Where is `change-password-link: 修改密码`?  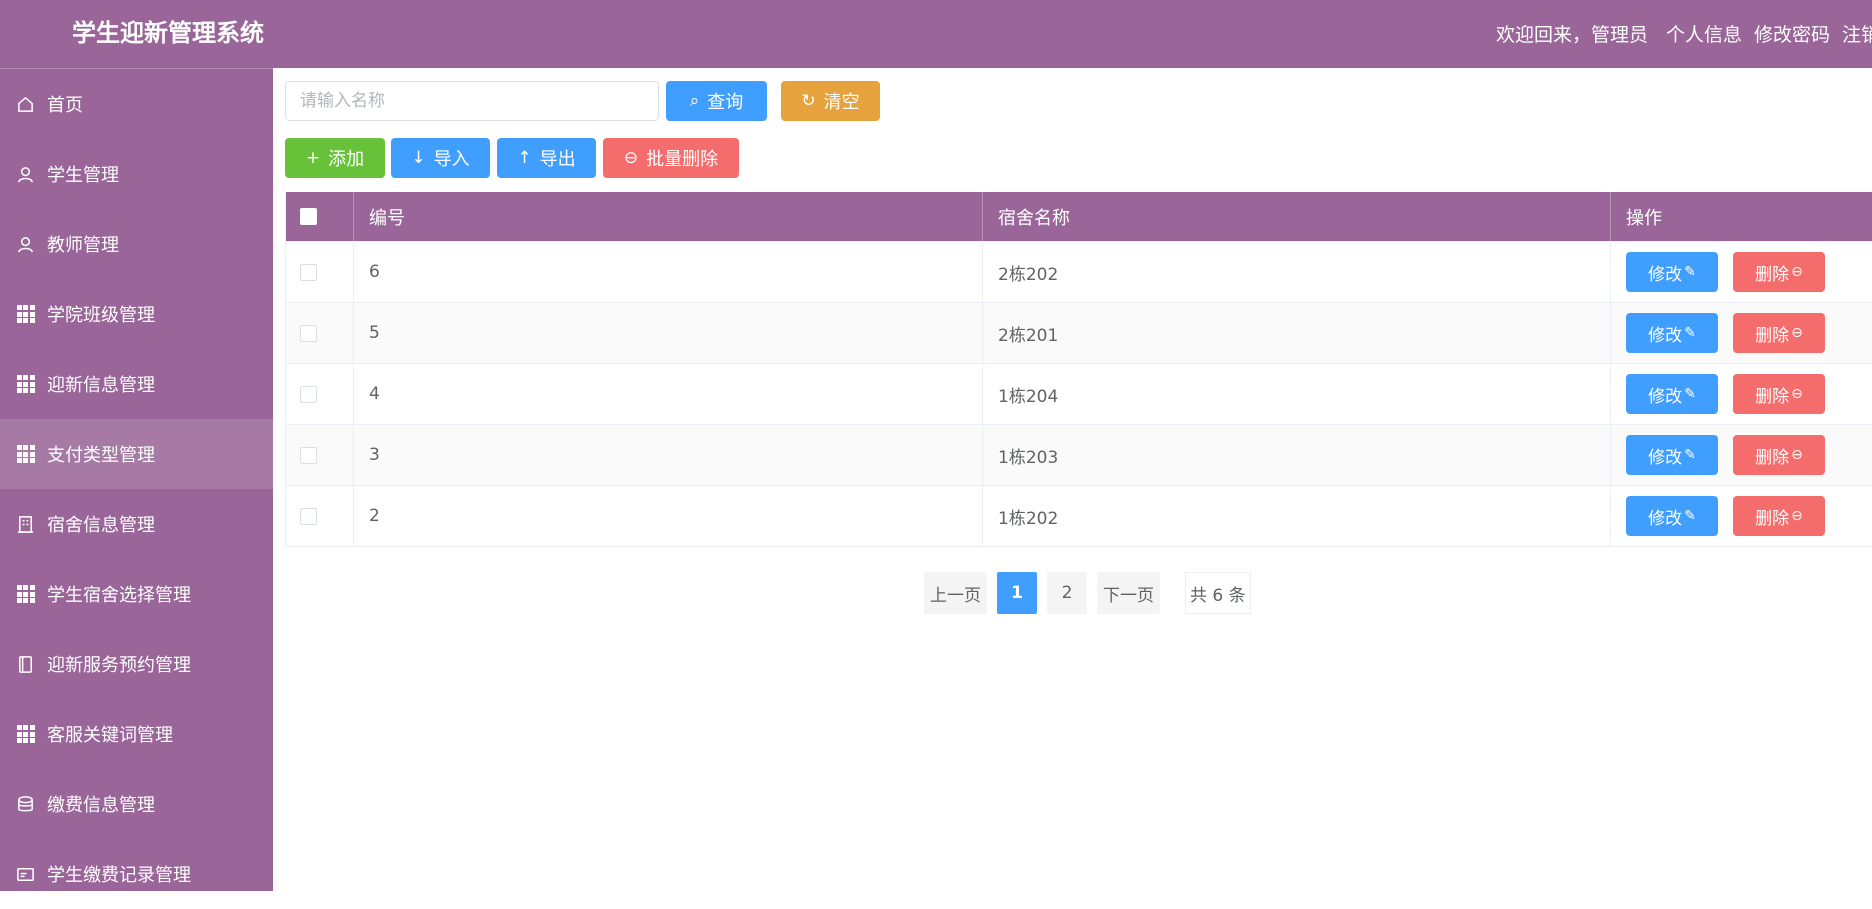 change-password-link: 修改密码 is located at coordinates (1792, 33).